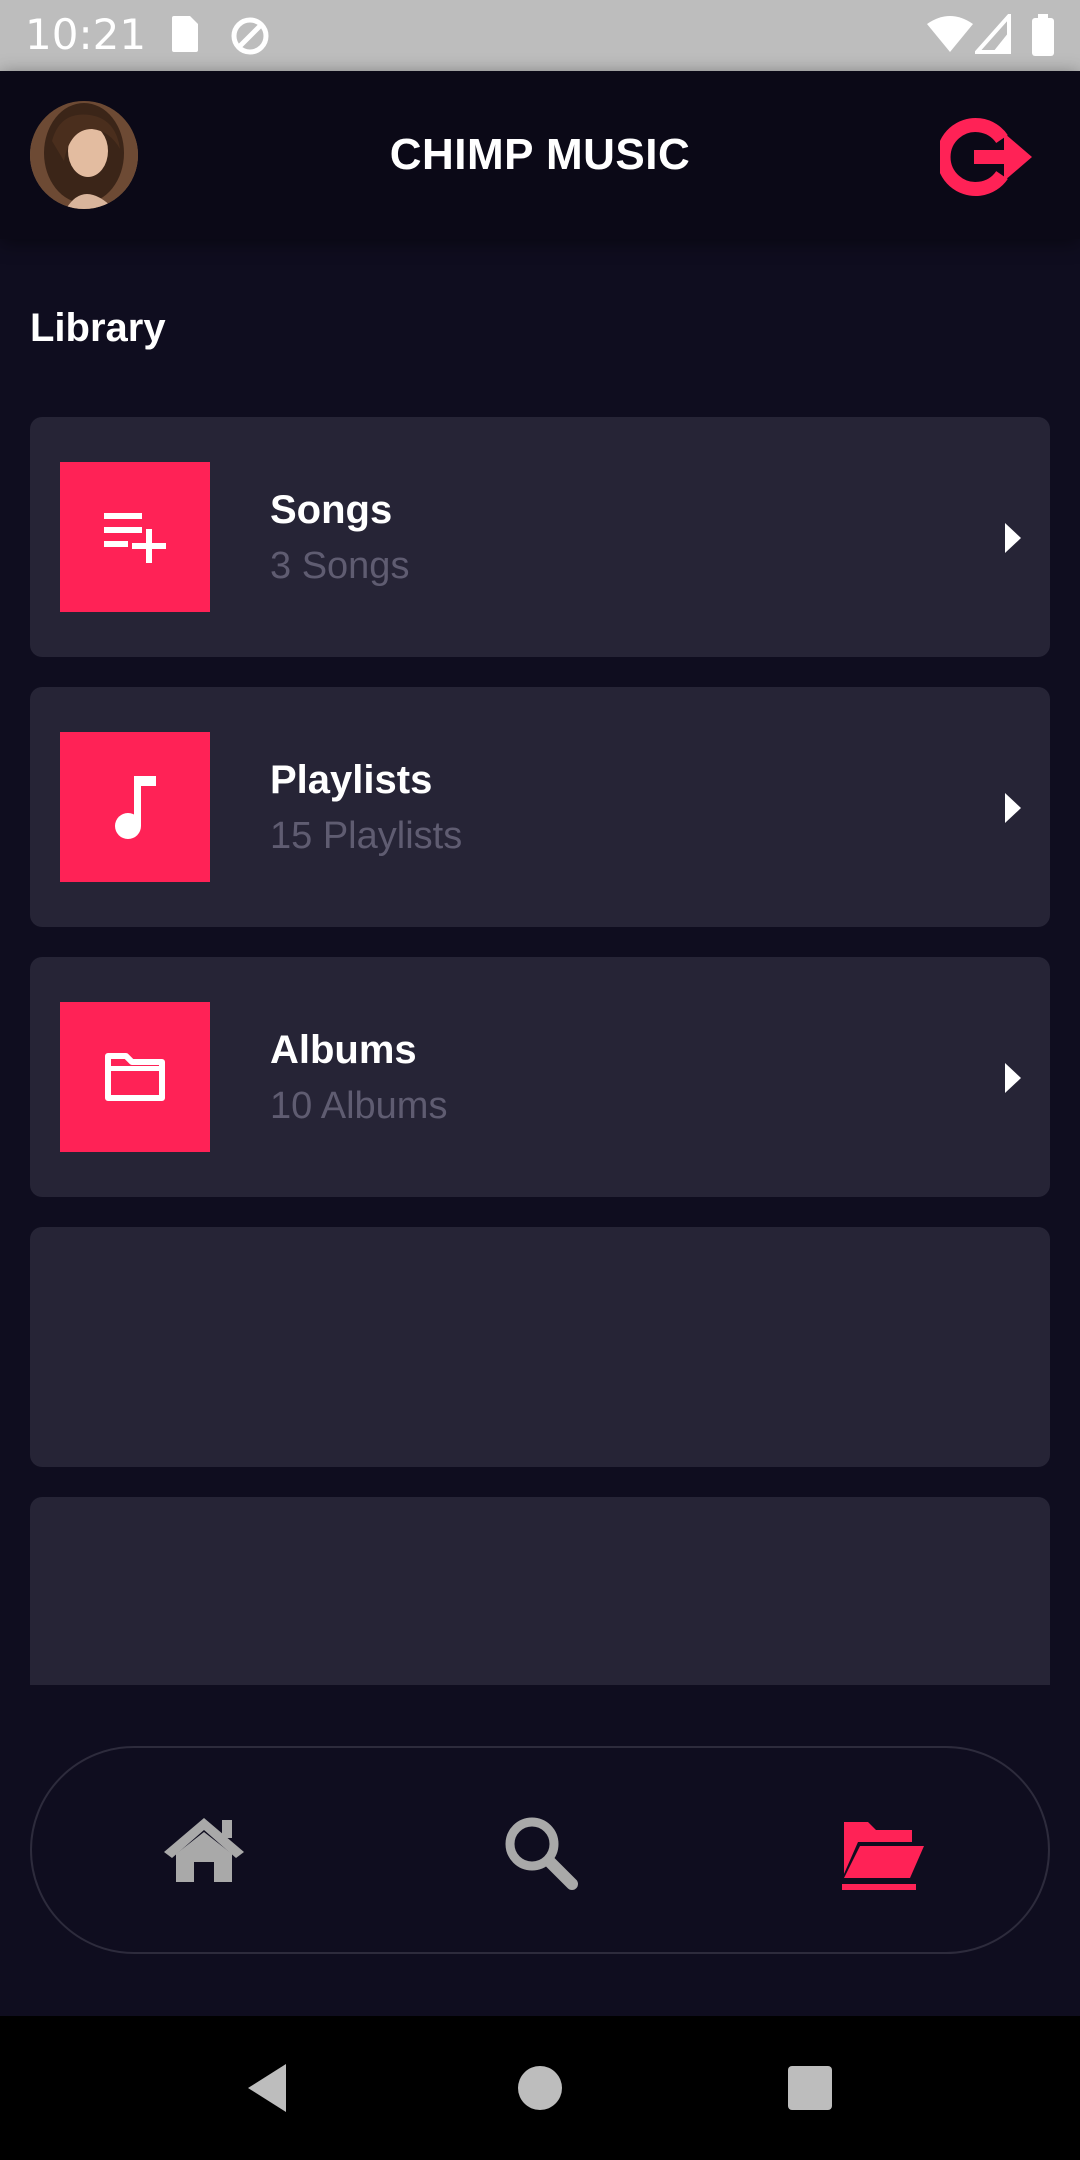 The image size is (1080, 2160). I want to click on playlist-add-icon, so click(135, 538).